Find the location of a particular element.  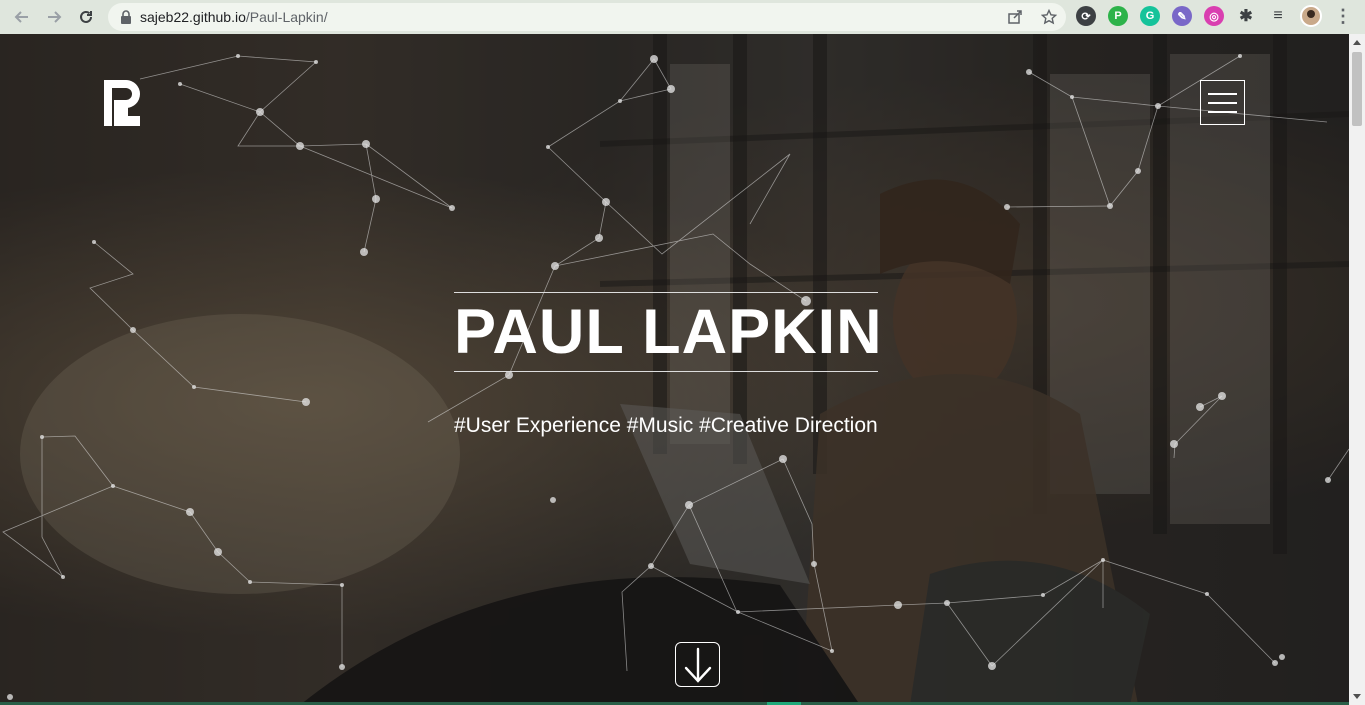

arrow-down-icon is located at coordinates (697, 665).